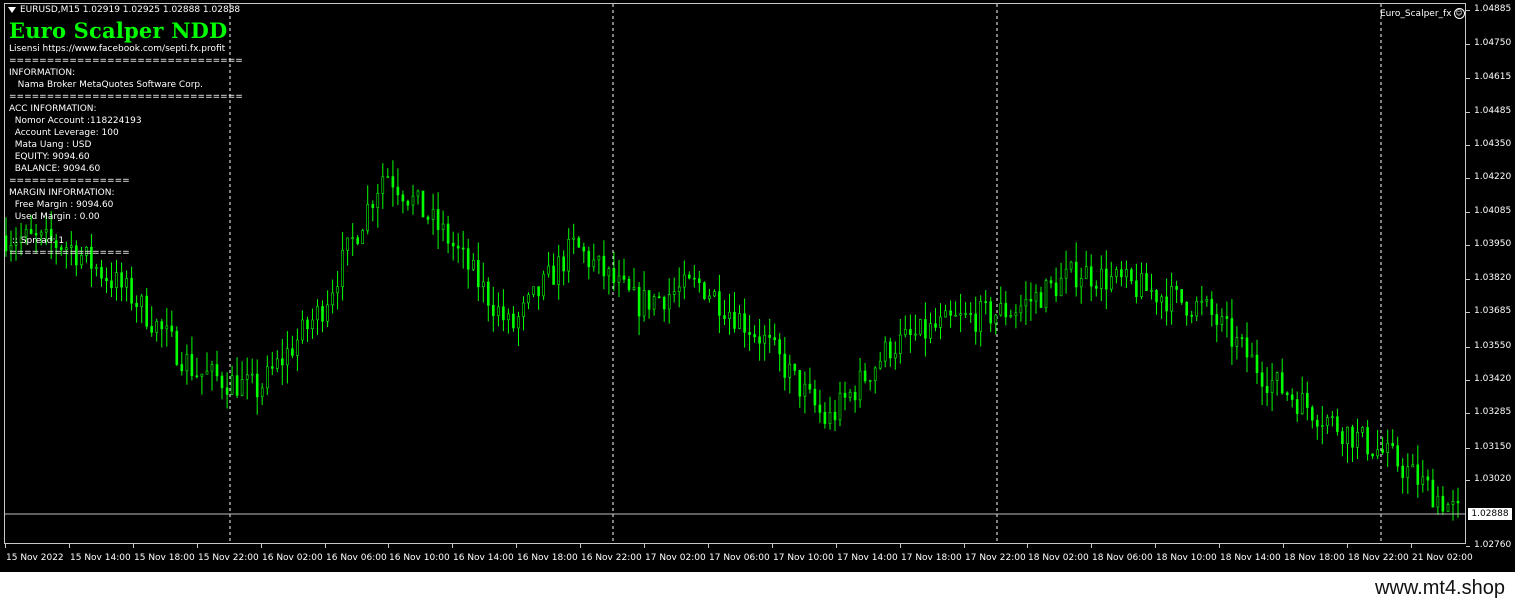 This screenshot has width=1515, height=606. I want to click on price-tick-label: 1.03285, so click(1493, 412).